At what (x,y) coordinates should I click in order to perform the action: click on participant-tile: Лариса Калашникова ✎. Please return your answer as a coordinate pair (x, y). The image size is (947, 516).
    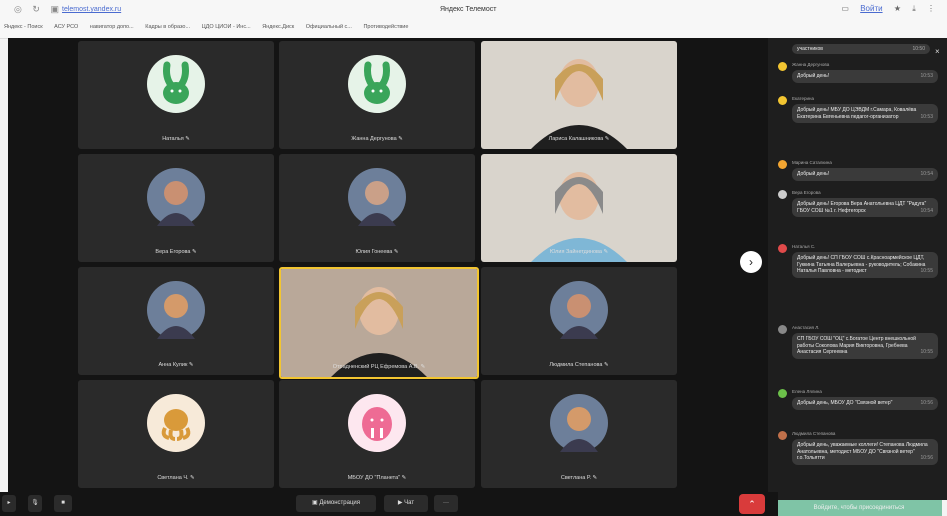
    Looking at the image, I should click on (579, 95).